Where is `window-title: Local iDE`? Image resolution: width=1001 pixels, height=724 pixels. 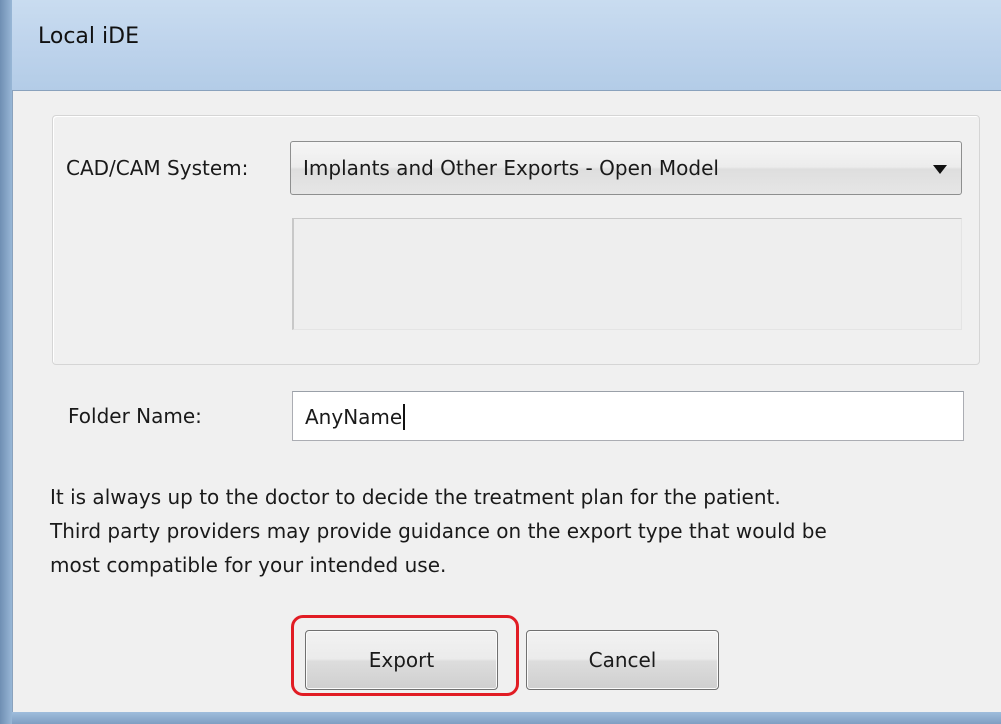
window-title: Local iDE is located at coordinates (88, 36).